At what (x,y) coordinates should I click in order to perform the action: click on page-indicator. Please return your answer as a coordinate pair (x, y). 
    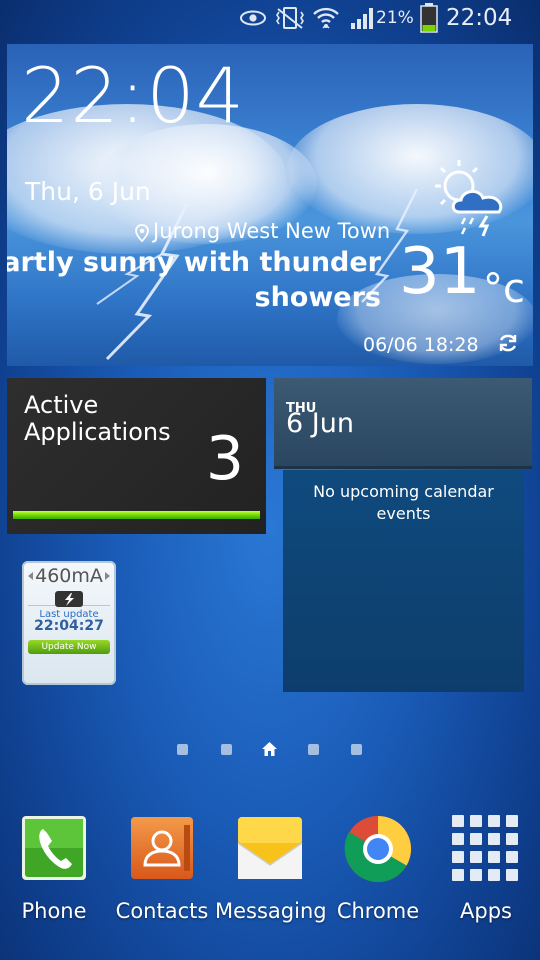
    Looking at the image, I should click on (270, 750).